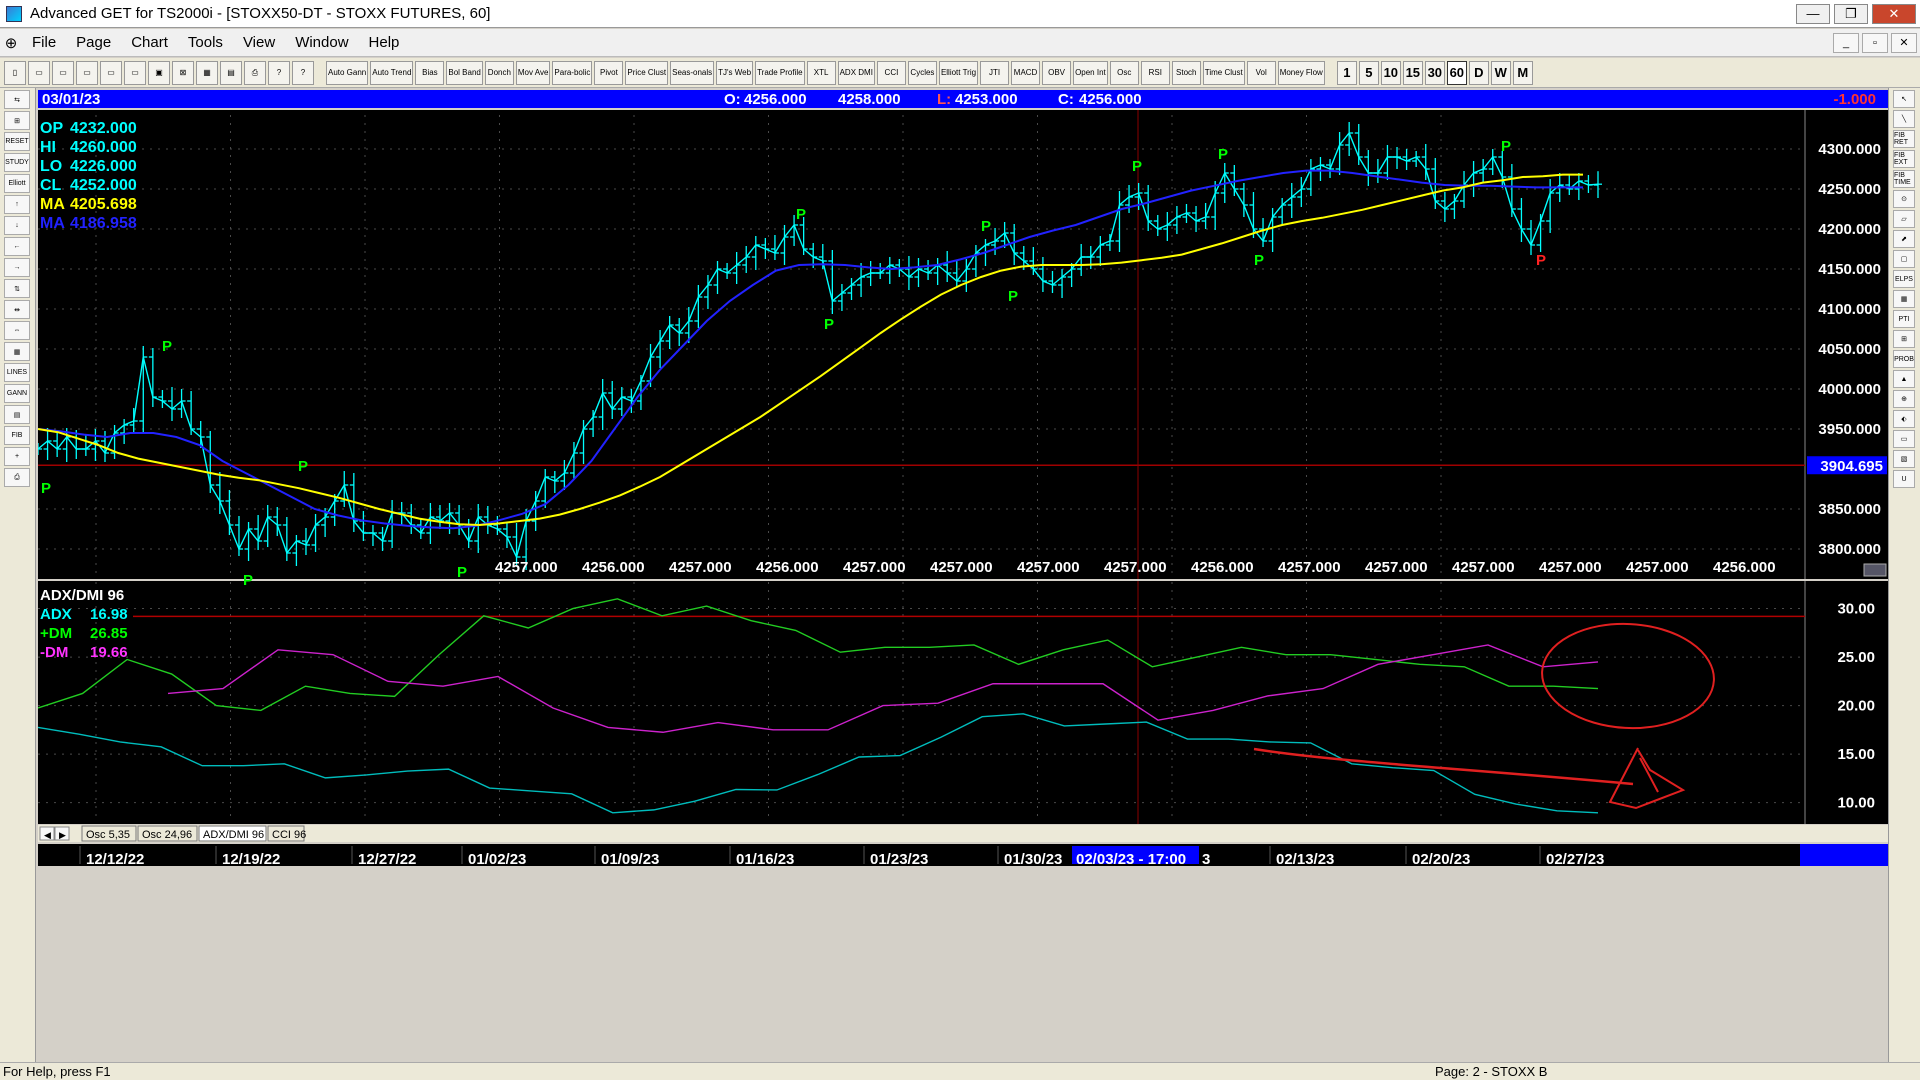 This screenshot has width=1920, height=1080. What do you see at coordinates (430, 72) in the screenshot?
I see `study-button-bias: Bias` at bounding box center [430, 72].